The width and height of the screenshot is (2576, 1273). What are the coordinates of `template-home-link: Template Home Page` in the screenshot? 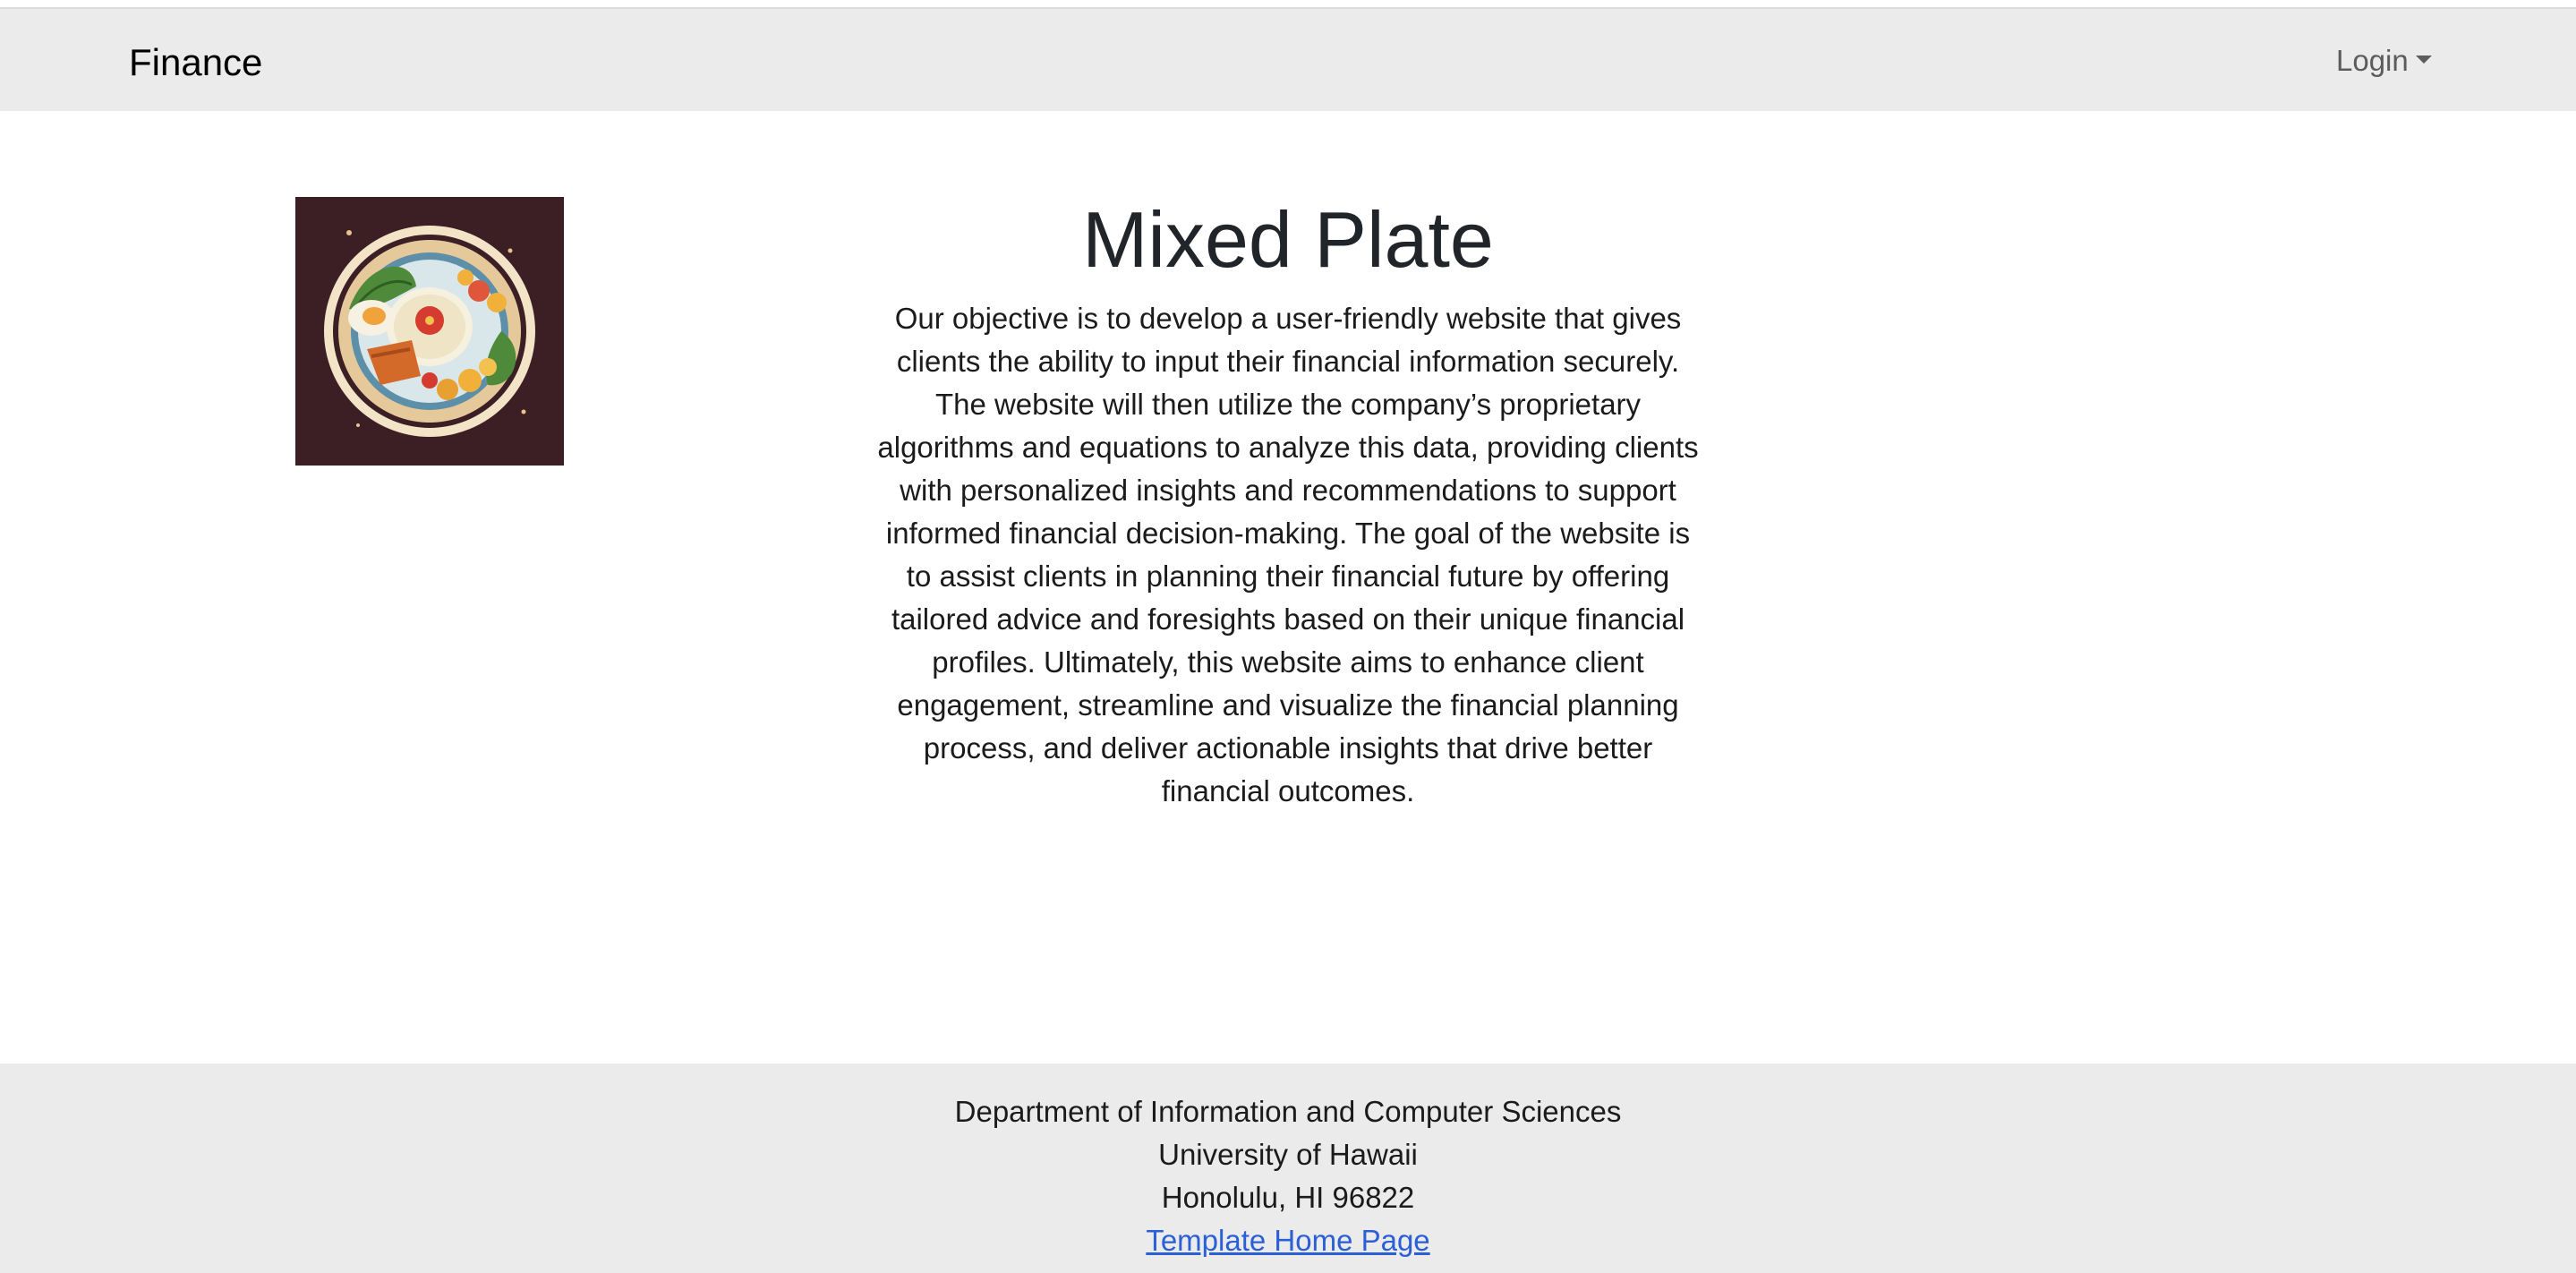 It's located at (1287, 1240).